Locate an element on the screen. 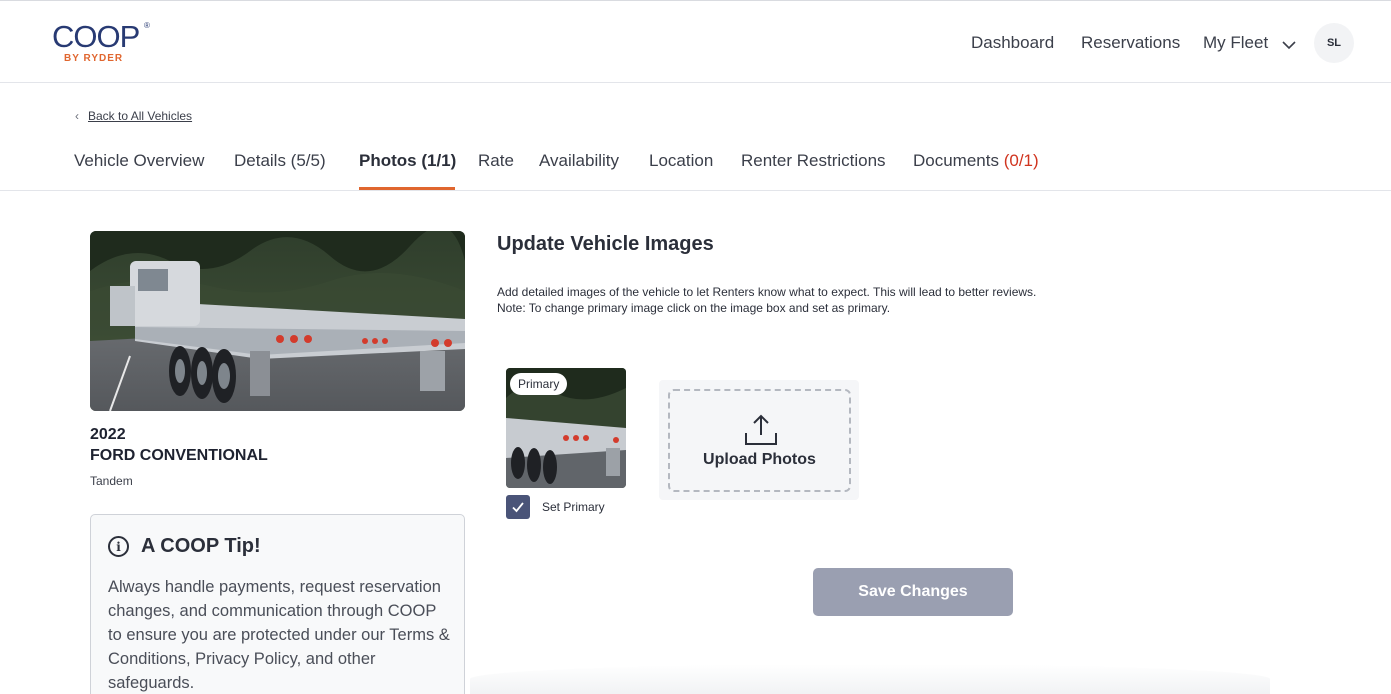 This screenshot has height=694, width=1391. breadcrumb: ‹ Back to All Vehicles is located at coordinates (133, 116).